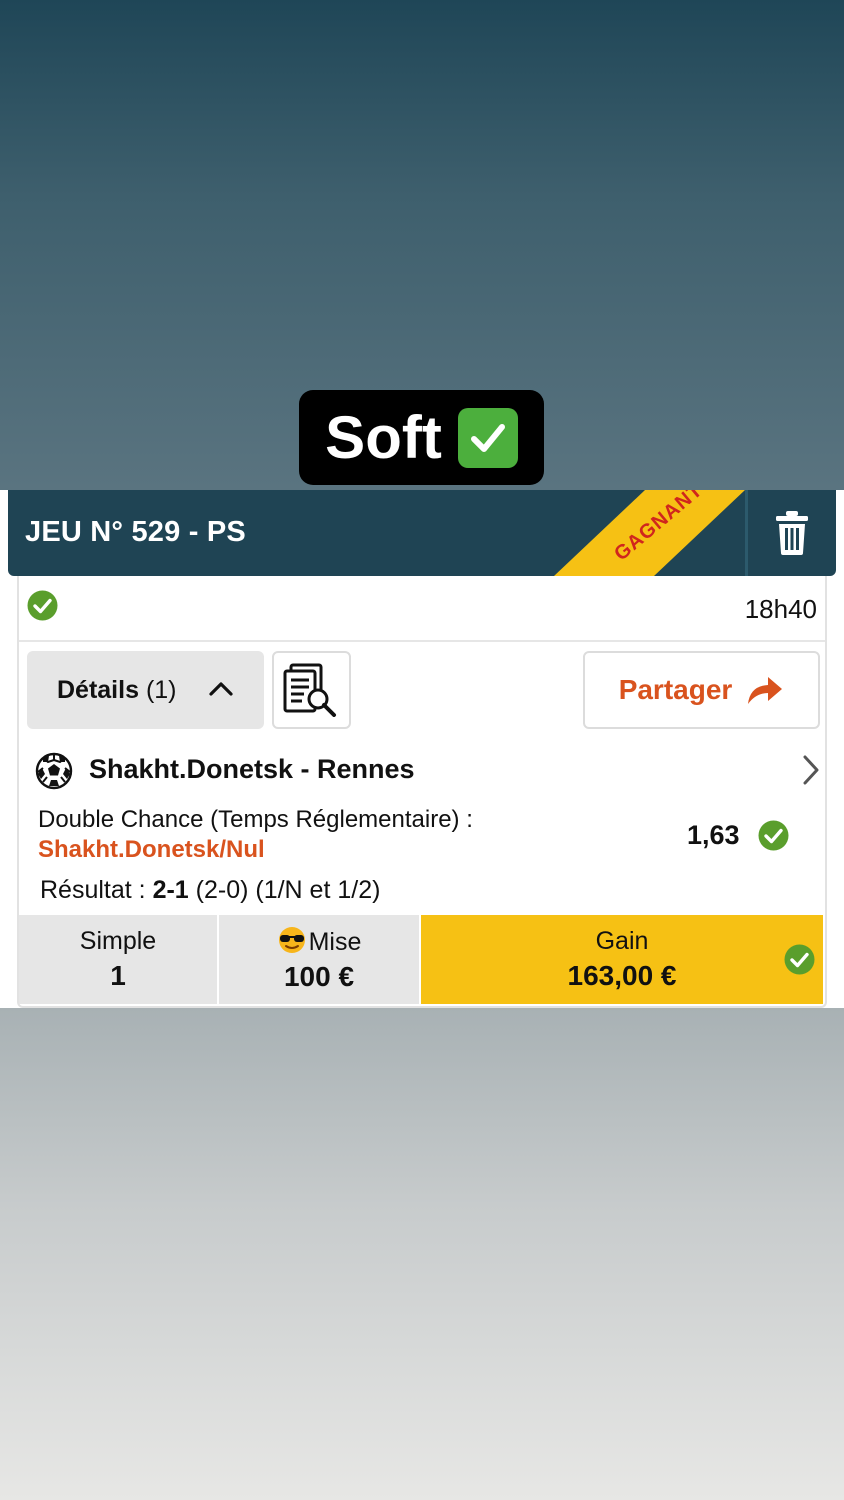  Describe the element at coordinates (42, 605) in the screenshot. I see `status-check-icon` at that location.